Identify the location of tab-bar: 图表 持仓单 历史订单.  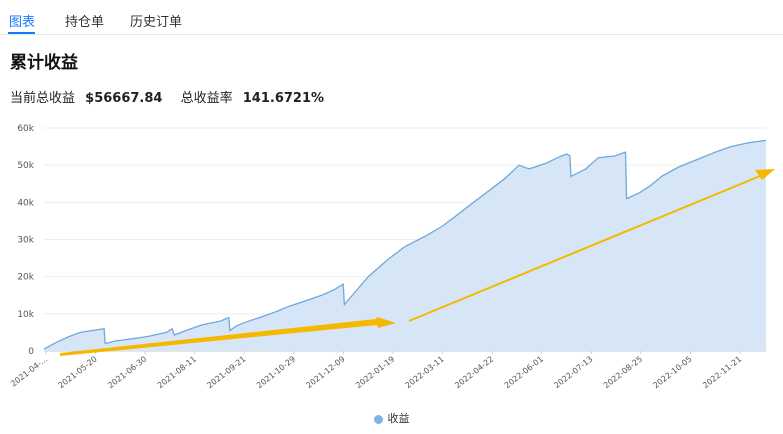
(391, 17).